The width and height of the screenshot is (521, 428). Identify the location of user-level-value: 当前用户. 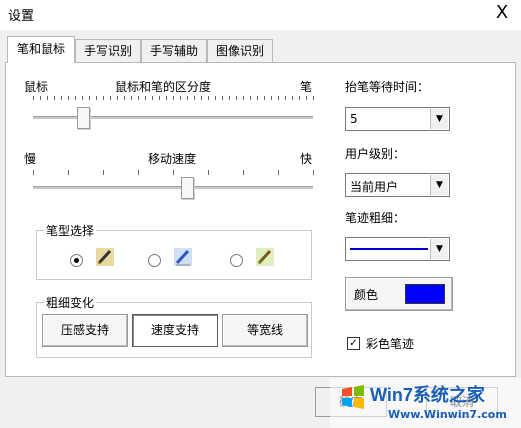
(374, 187).